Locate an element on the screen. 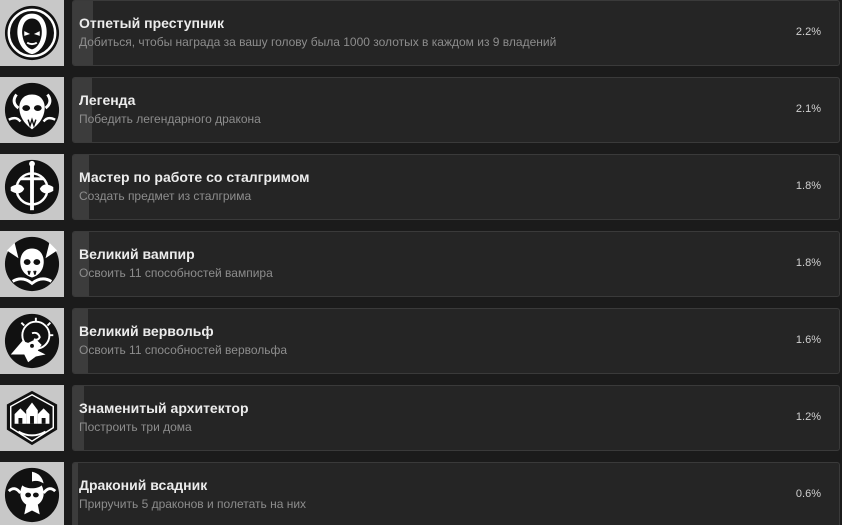 The width and height of the screenshot is (842, 525). hooded-face-icon is located at coordinates (32, 33).